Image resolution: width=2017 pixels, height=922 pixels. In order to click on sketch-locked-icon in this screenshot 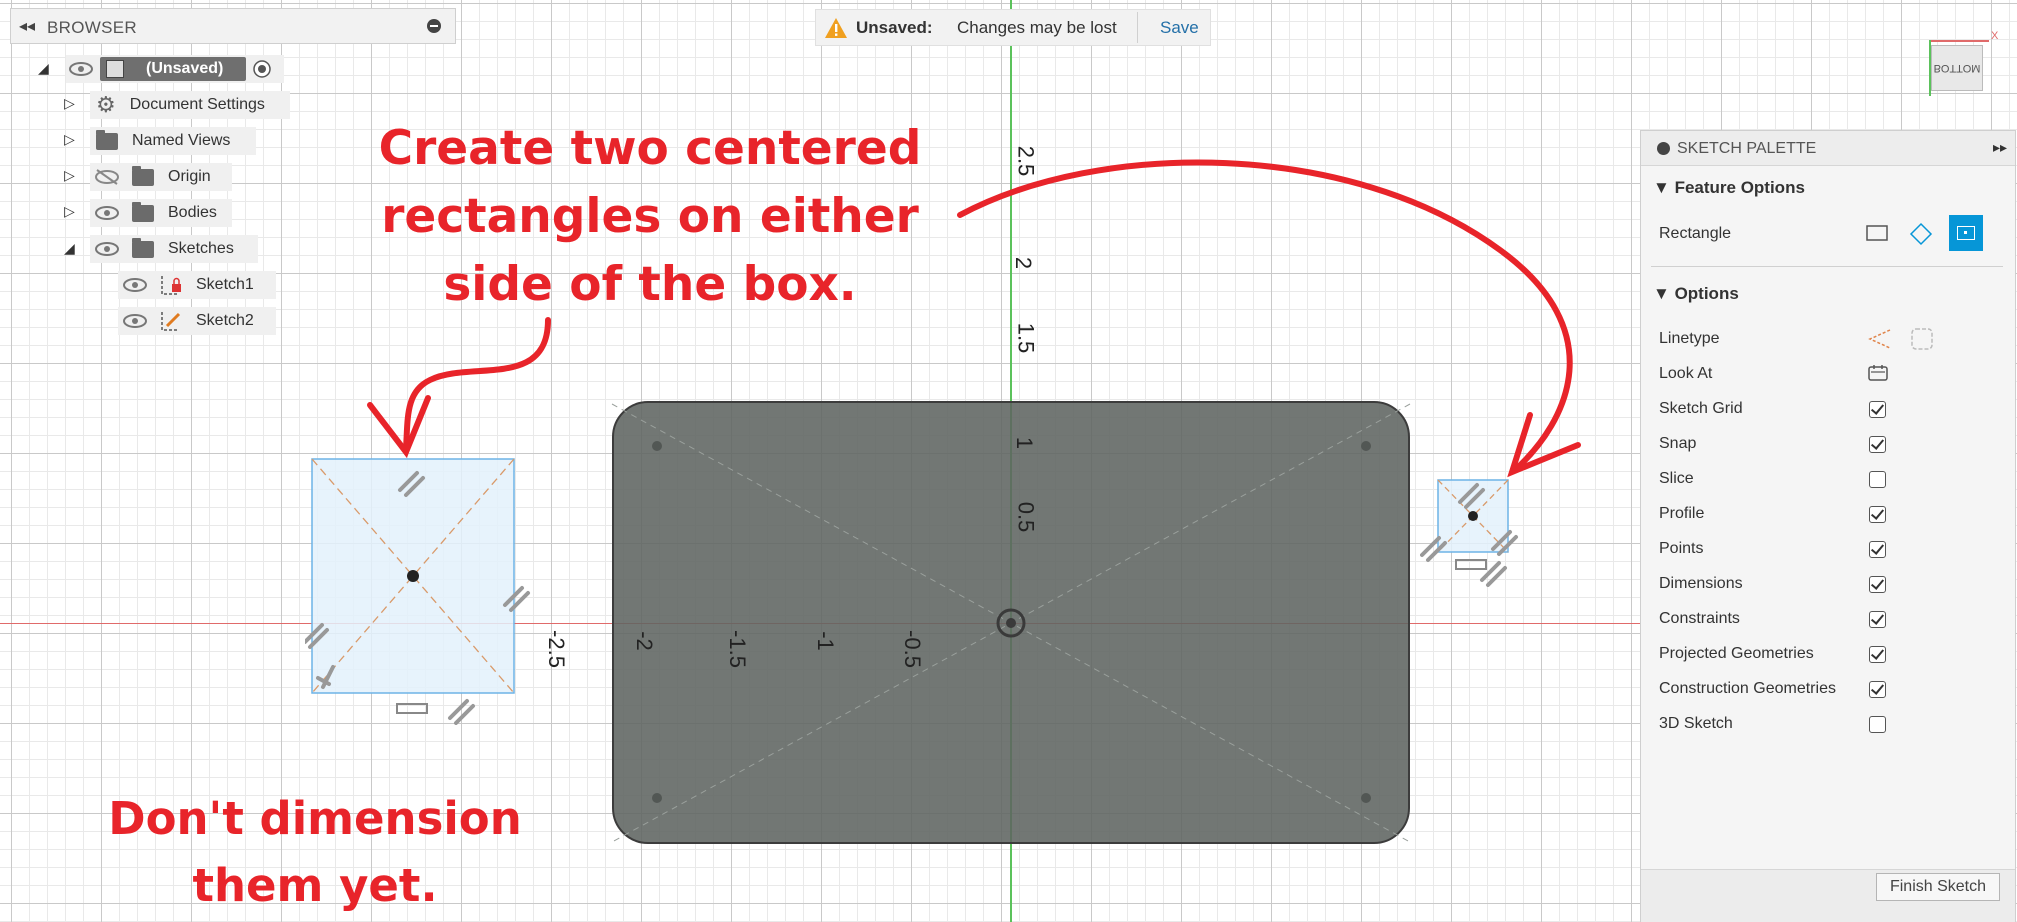, I will do `click(171, 285)`.